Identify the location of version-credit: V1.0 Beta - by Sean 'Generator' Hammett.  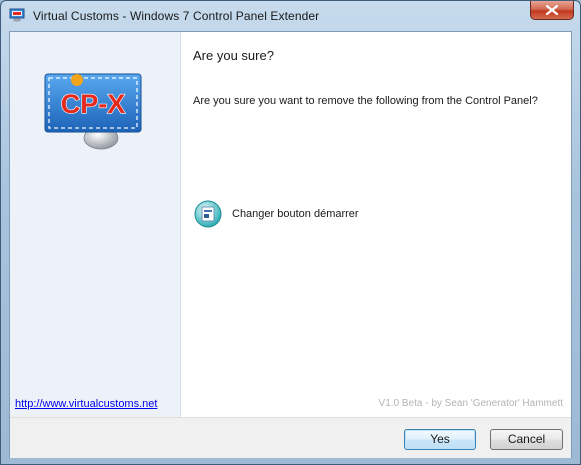
(470, 403).